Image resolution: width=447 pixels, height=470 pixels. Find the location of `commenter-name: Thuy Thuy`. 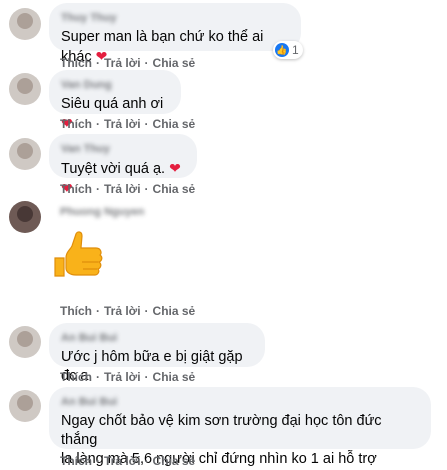

commenter-name: Thuy Thuy is located at coordinates (175, 18).